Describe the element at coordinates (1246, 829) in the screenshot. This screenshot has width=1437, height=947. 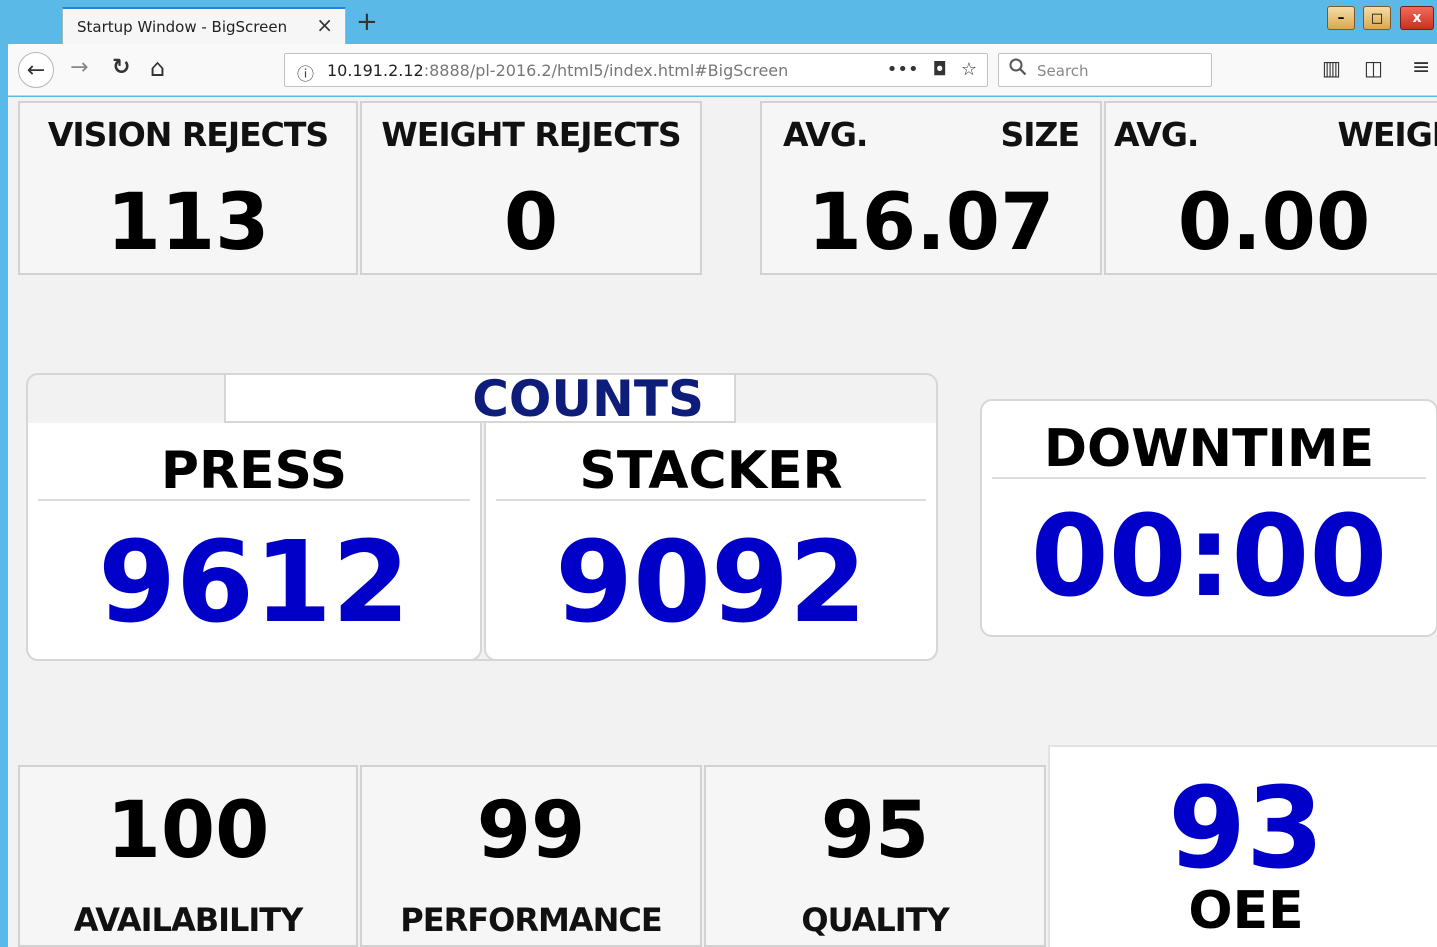
I see `oee-value: 93` at that location.